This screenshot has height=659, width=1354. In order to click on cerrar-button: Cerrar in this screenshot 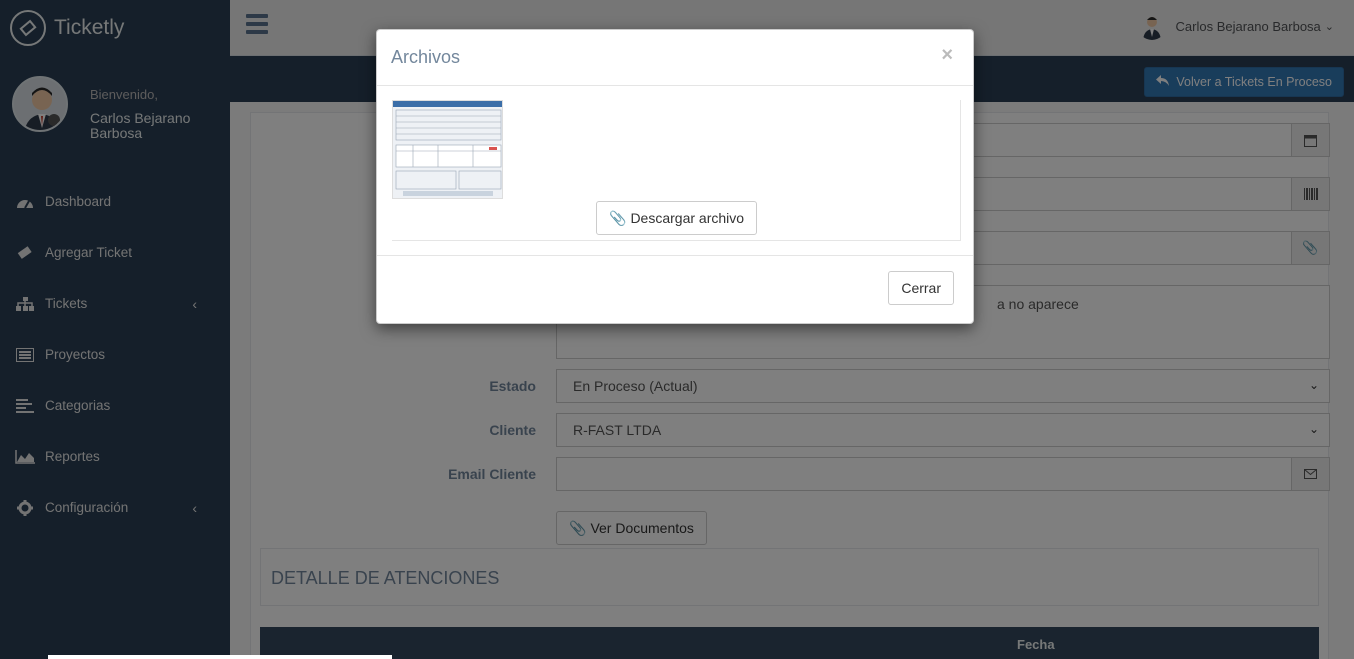, I will do `click(921, 288)`.